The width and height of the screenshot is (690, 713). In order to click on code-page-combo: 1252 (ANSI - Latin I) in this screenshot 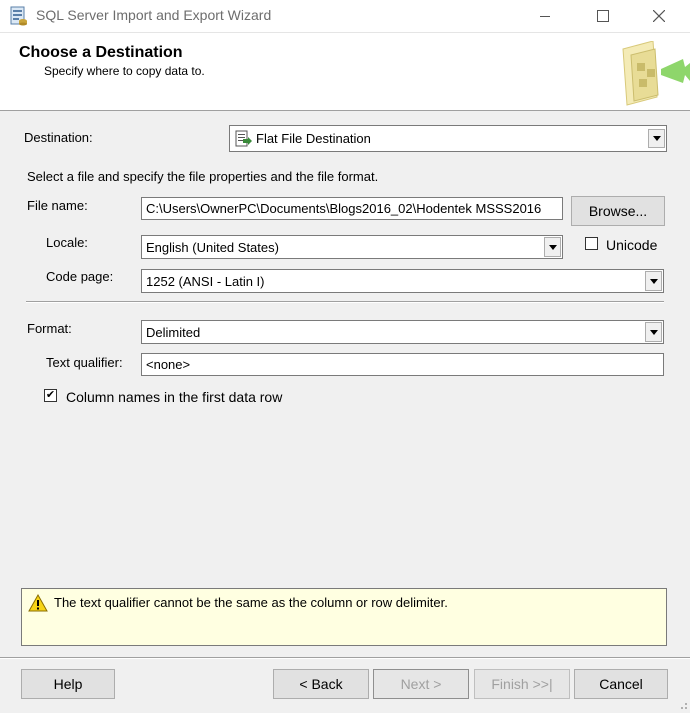, I will do `click(402, 281)`.